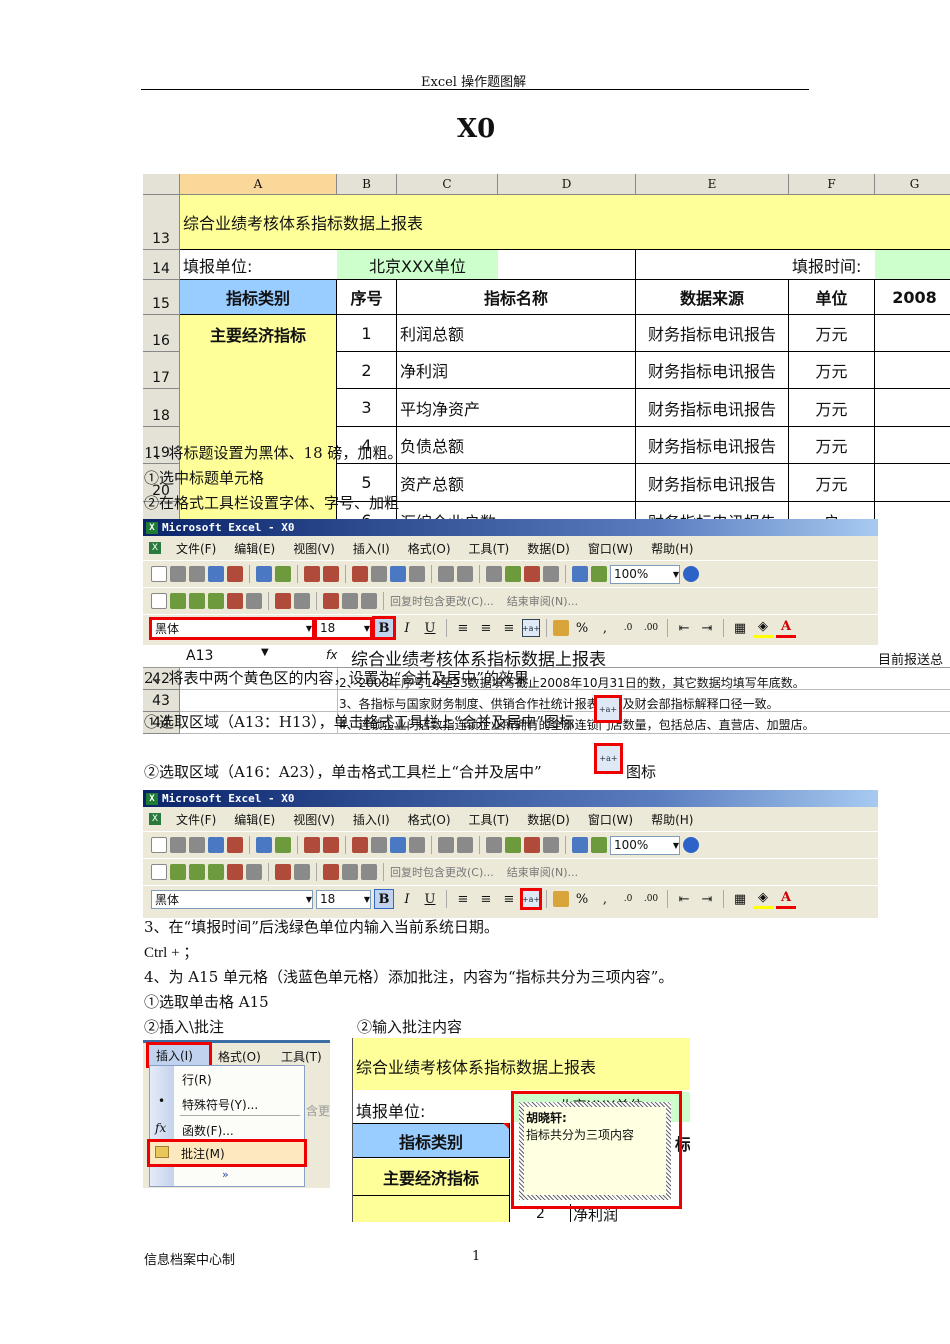  Describe the element at coordinates (371, 819) in the screenshot. I see `menu-item: 插入(I)` at that location.